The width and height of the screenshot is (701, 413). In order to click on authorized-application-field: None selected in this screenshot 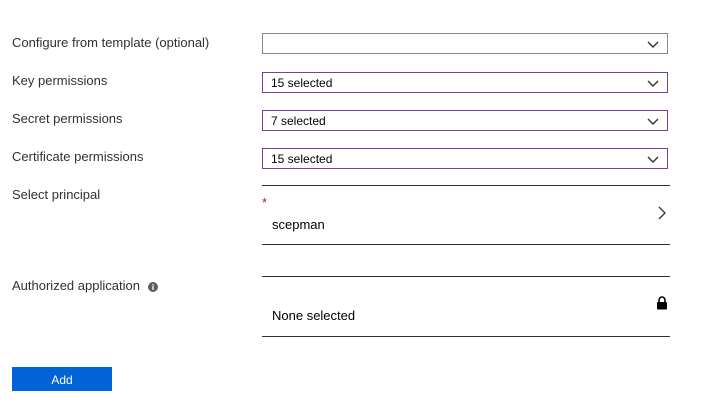, I will do `click(466, 306)`.